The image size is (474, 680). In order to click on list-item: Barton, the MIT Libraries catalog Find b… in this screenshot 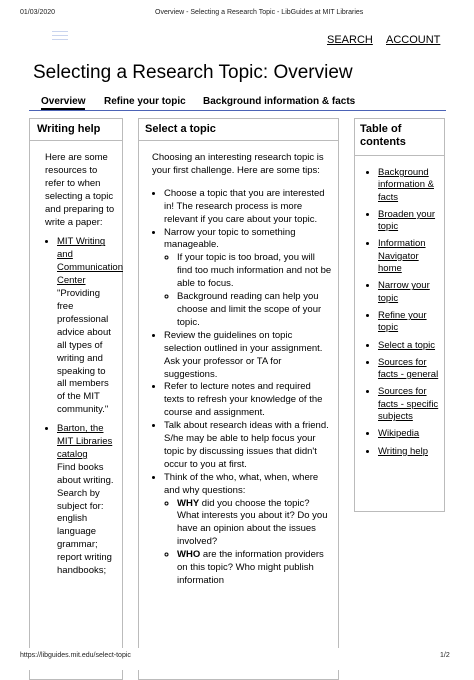, I will do `click(87, 500)`.